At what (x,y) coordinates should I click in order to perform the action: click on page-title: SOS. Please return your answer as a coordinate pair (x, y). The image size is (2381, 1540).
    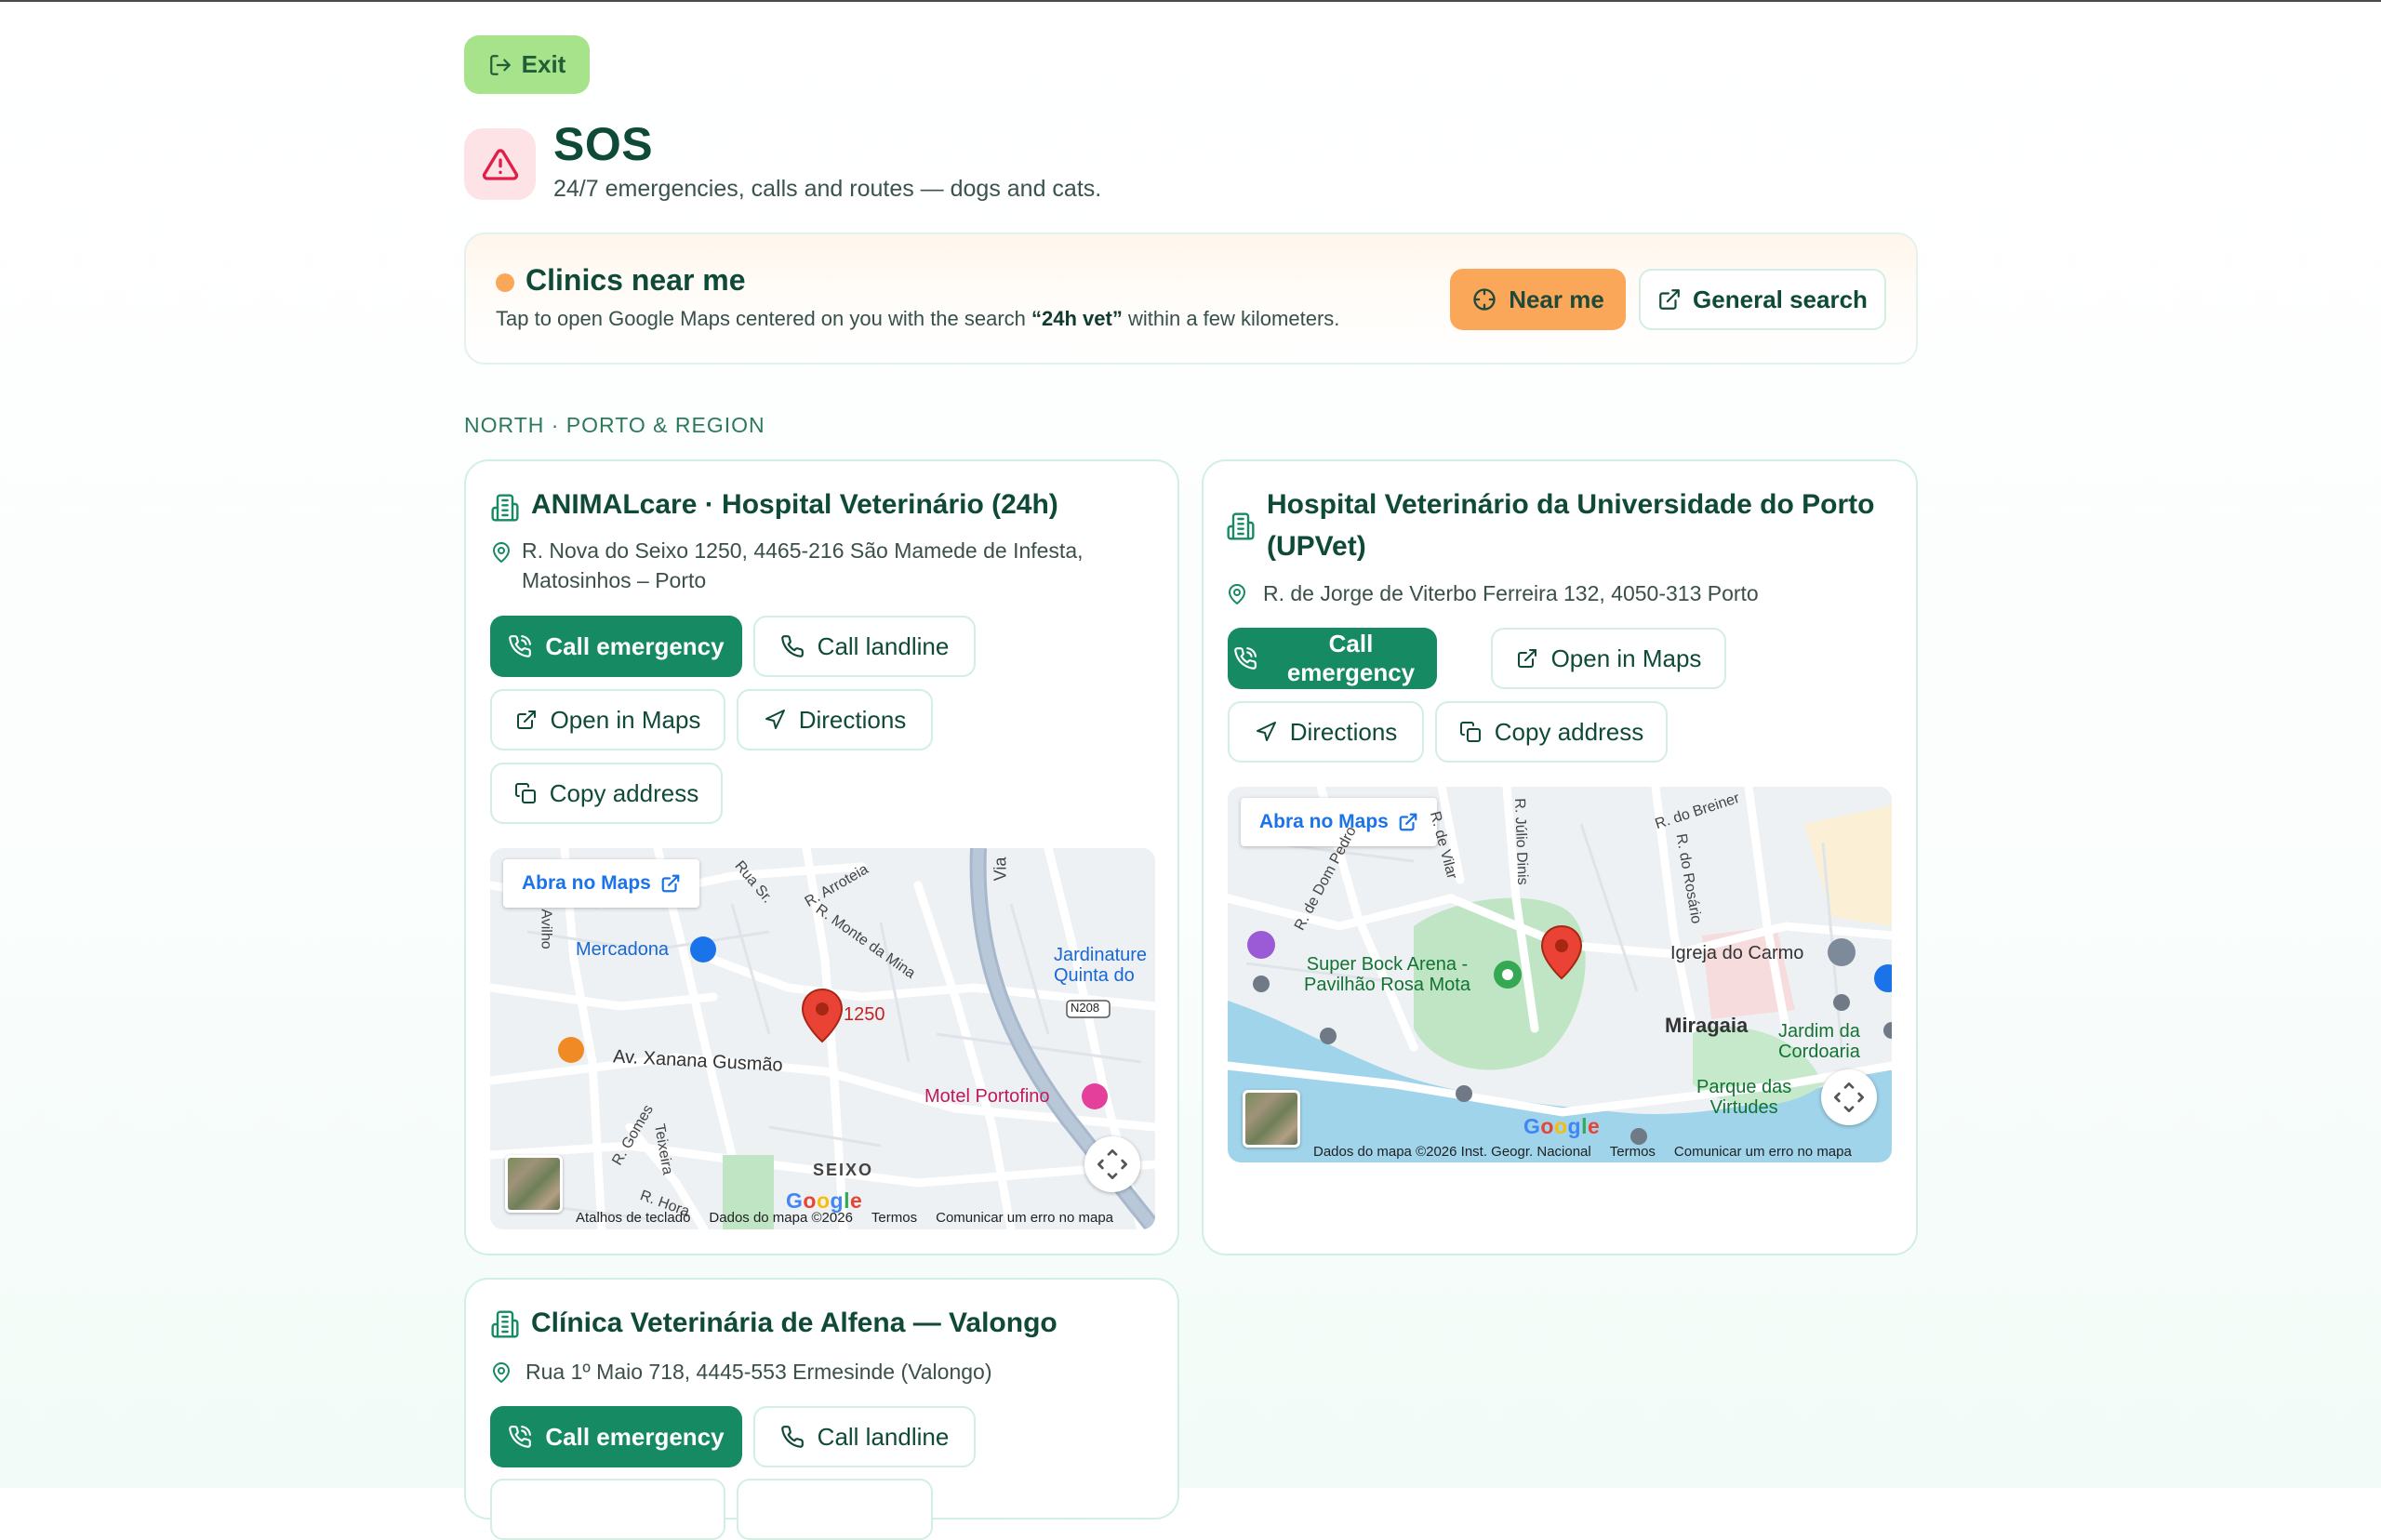
    Looking at the image, I should click on (604, 144).